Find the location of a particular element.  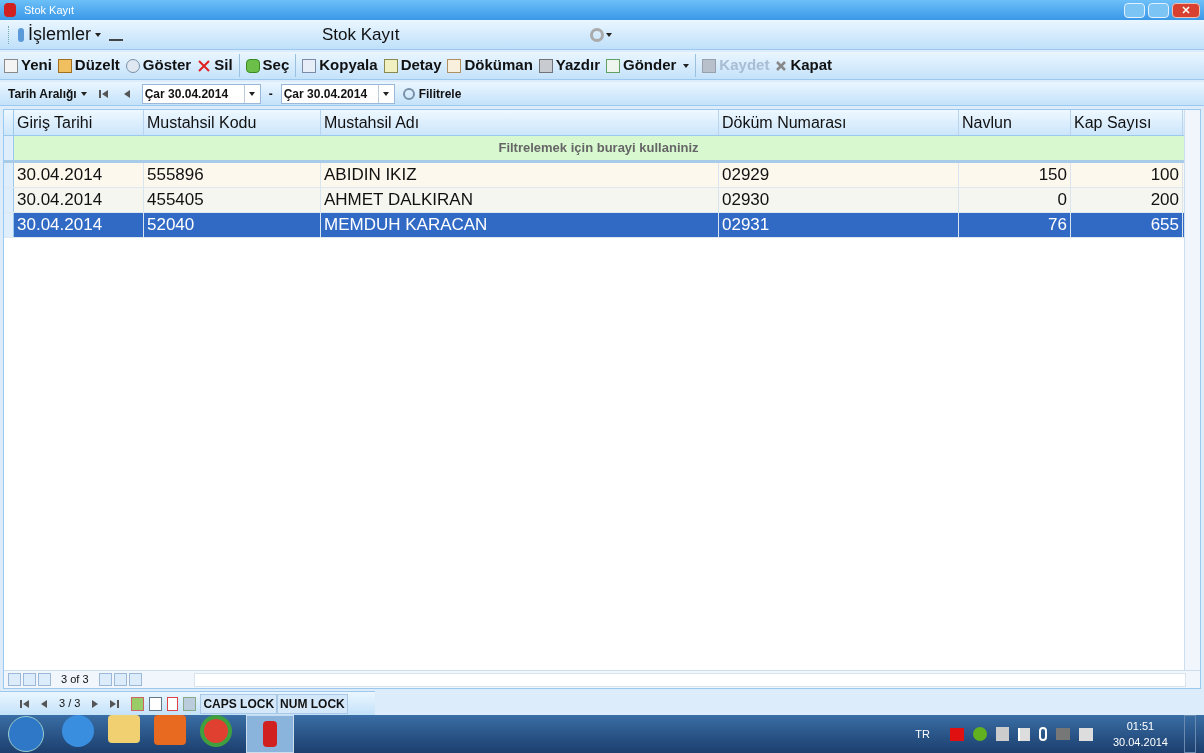

settings-button is located at coordinates (601, 34).